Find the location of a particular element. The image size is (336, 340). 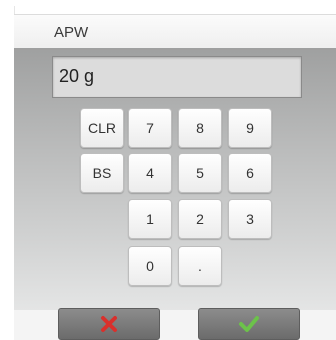

red-x-icon is located at coordinates (109, 324).